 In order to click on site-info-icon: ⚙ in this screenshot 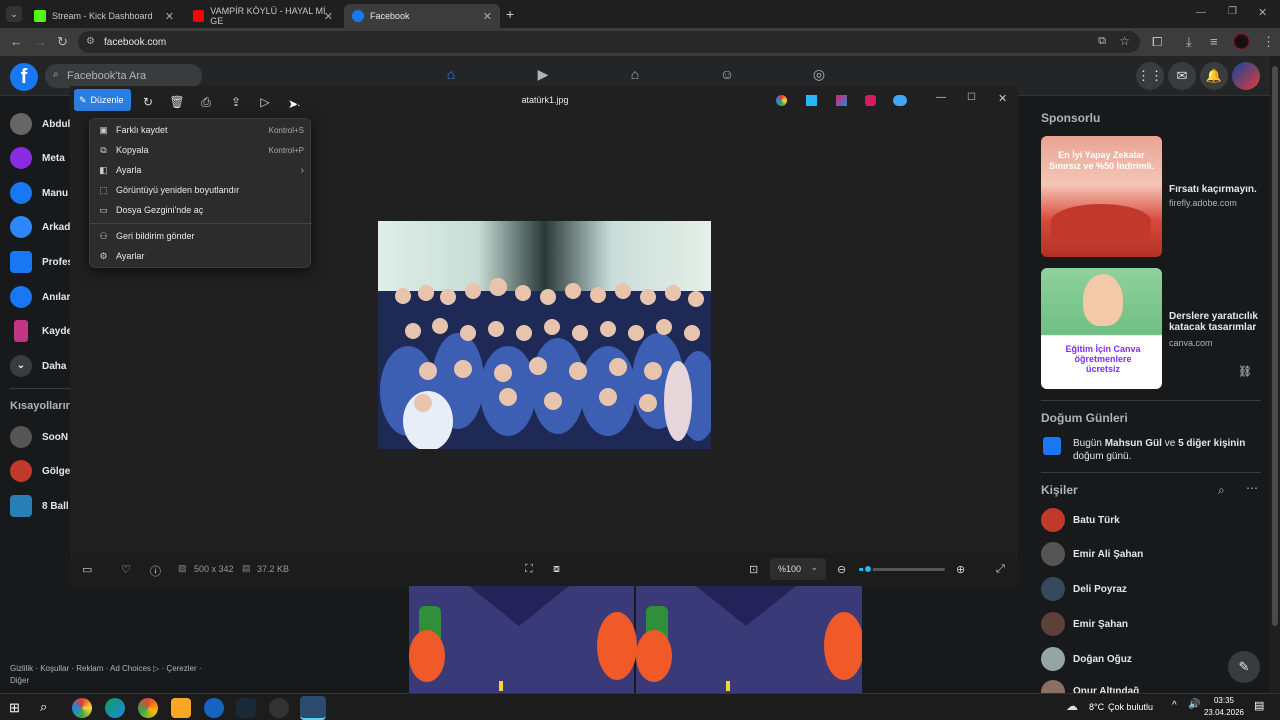, I will do `click(90, 41)`.